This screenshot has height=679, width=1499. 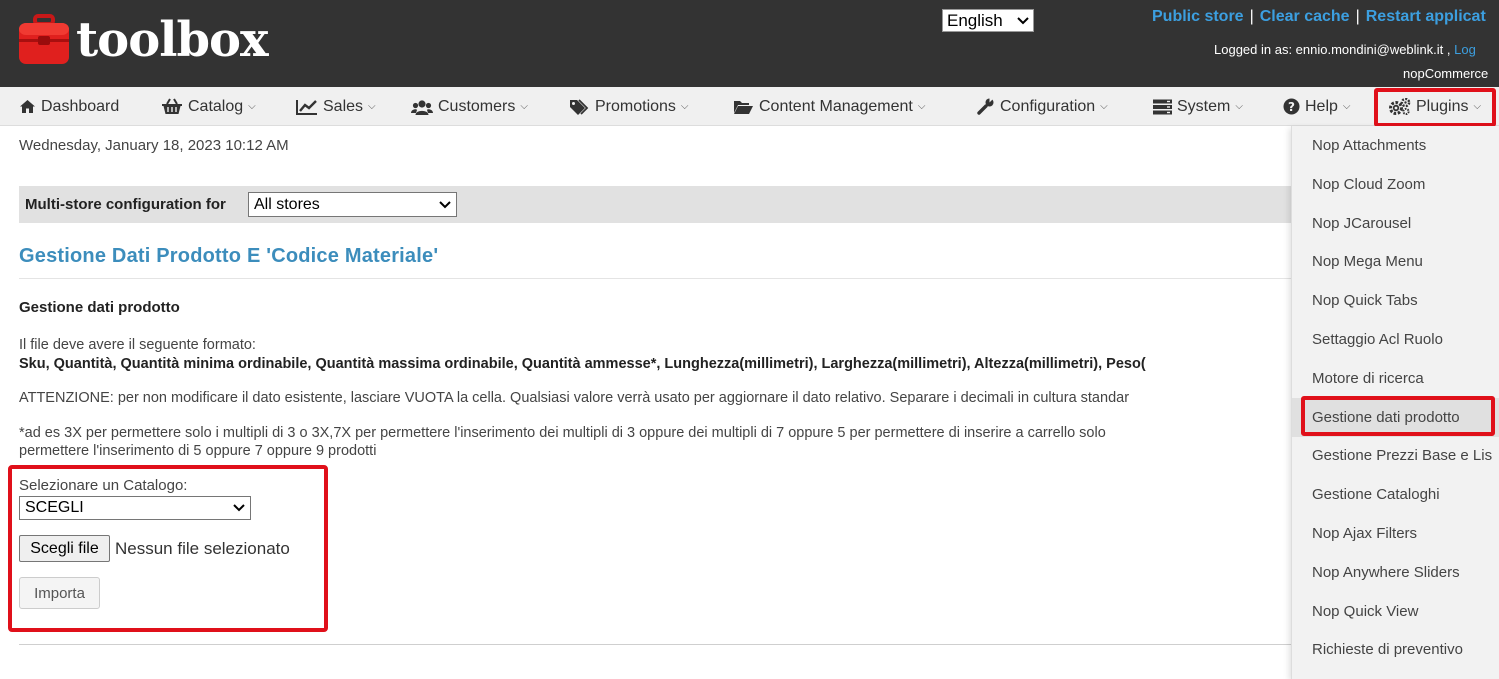 What do you see at coordinates (137, 345) in the screenshot?
I see `format-intro: Il file deve avere il seguente formato:` at bounding box center [137, 345].